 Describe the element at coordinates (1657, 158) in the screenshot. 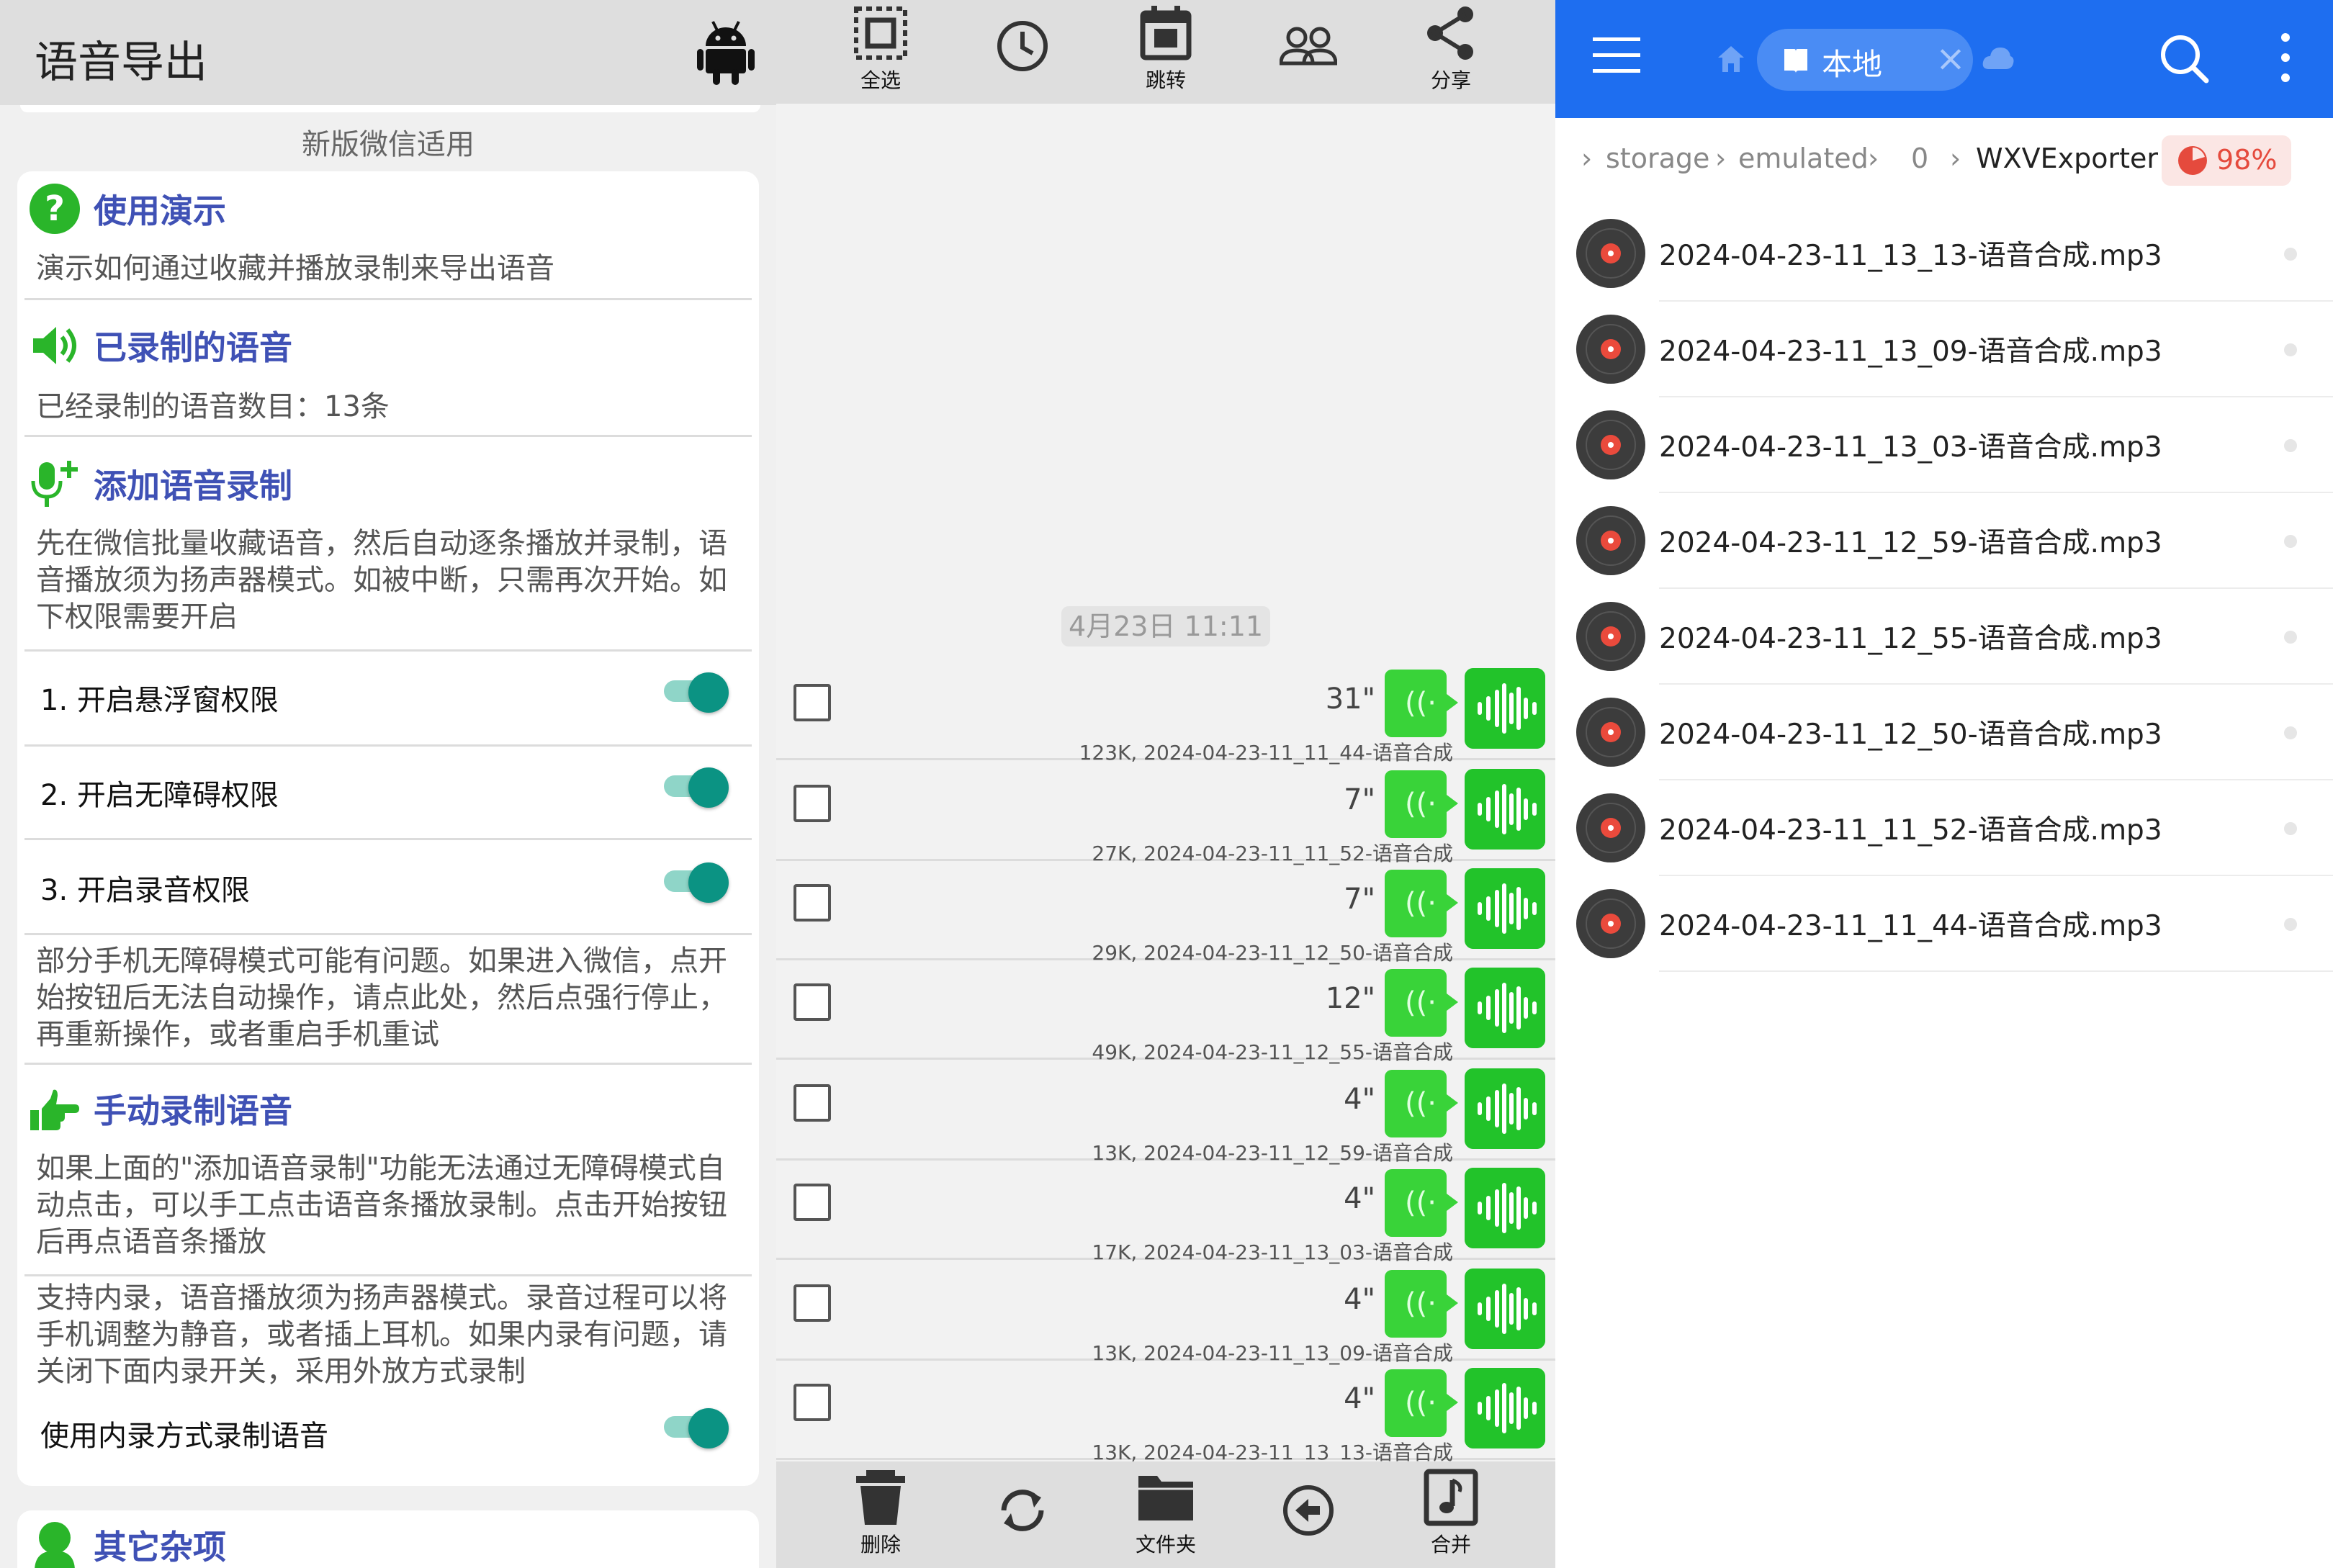

I see `breadcrumb-storage: storage` at that location.